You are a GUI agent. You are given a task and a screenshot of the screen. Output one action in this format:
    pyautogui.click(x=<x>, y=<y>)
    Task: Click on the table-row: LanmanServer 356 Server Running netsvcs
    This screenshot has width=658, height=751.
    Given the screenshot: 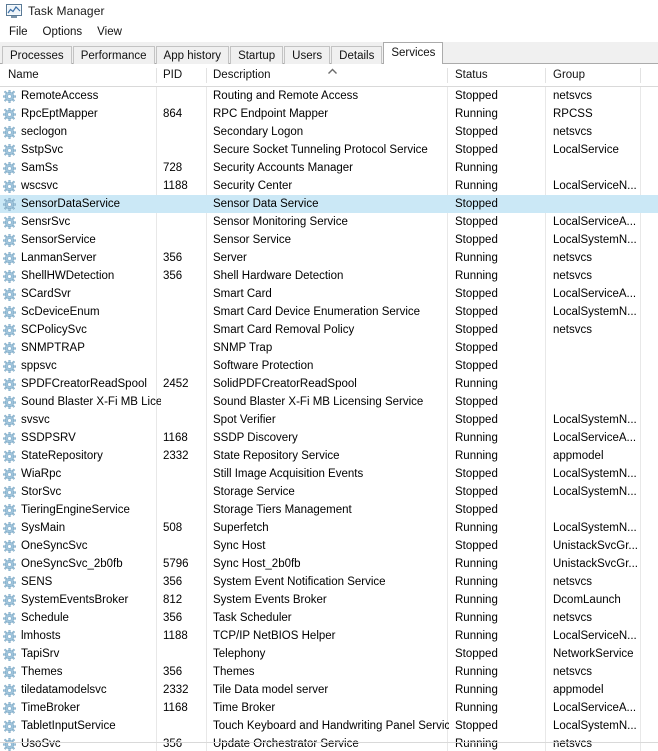 What is the action you would take?
    pyautogui.click(x=329, y=258)
    